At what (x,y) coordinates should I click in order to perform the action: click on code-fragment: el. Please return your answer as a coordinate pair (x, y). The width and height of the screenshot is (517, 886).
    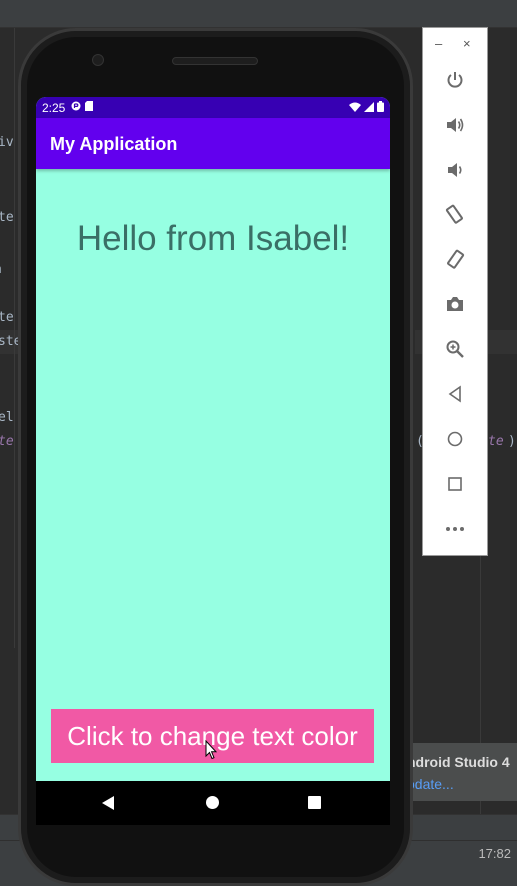
    Looking at the image, I should click on (7, 417).